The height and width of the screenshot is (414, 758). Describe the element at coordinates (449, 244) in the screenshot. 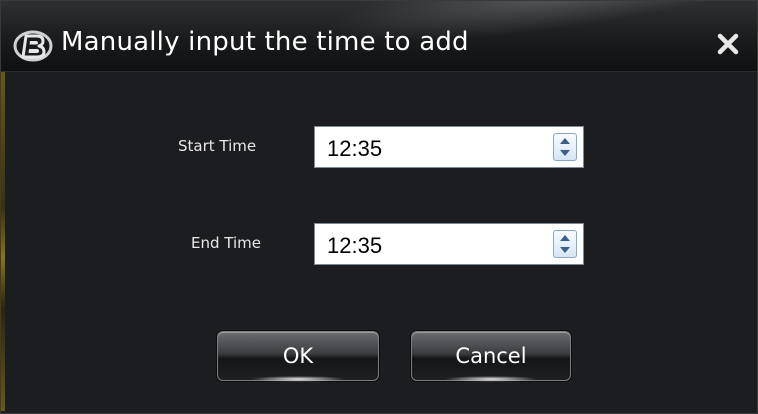

I see `end-time-field: 12:35` at that location.